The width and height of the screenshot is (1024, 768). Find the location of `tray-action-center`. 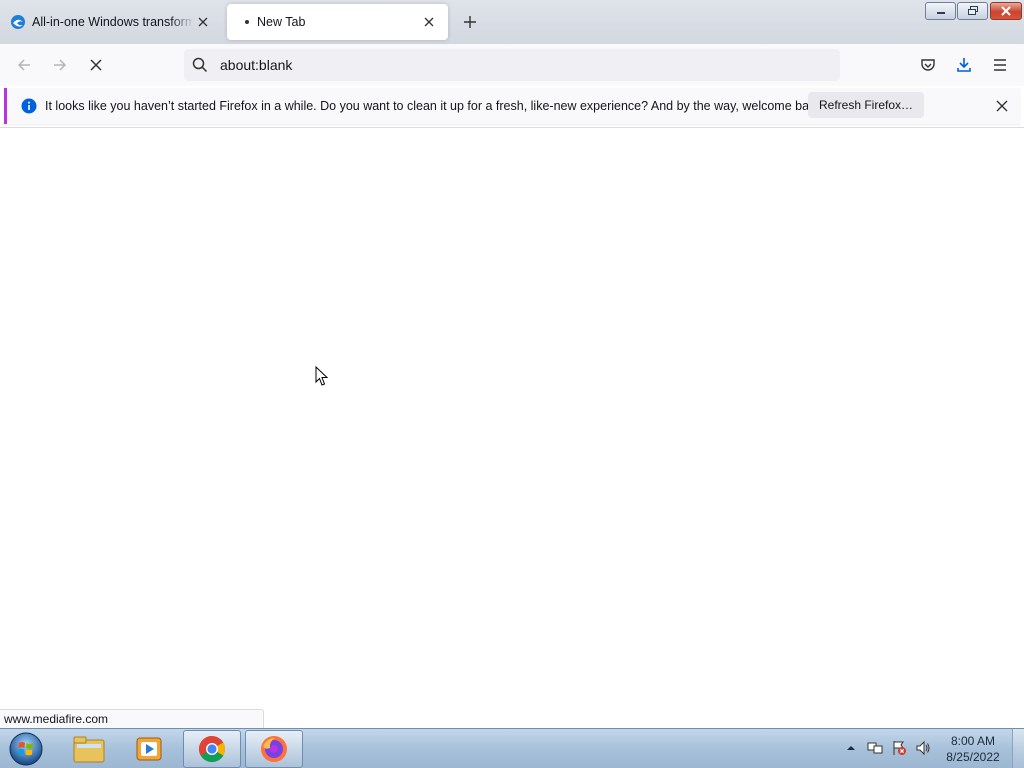

tray-action-center is located at coordinates (899, 748).